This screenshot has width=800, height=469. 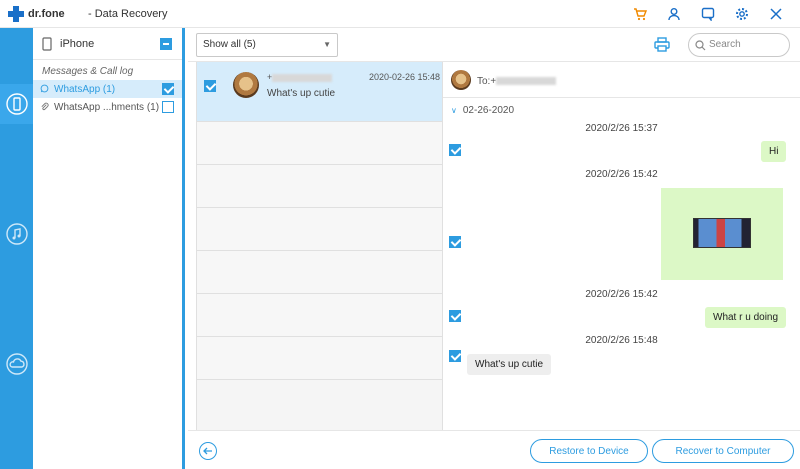 What do you see at coordinates (267, 45) in the screenshot?
I see `filter-dropdown: Show all (5) ▼` at bounding box center [267, 45].